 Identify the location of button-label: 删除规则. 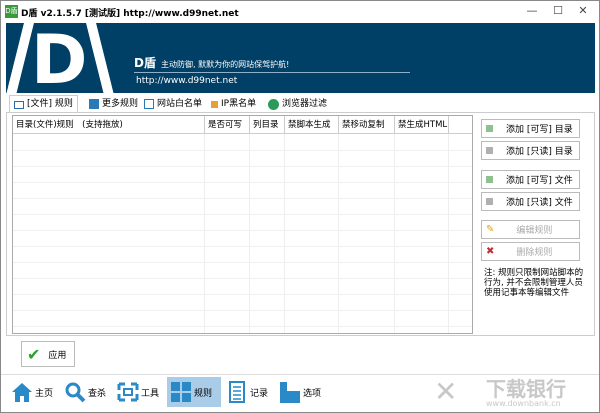
(534, 253).